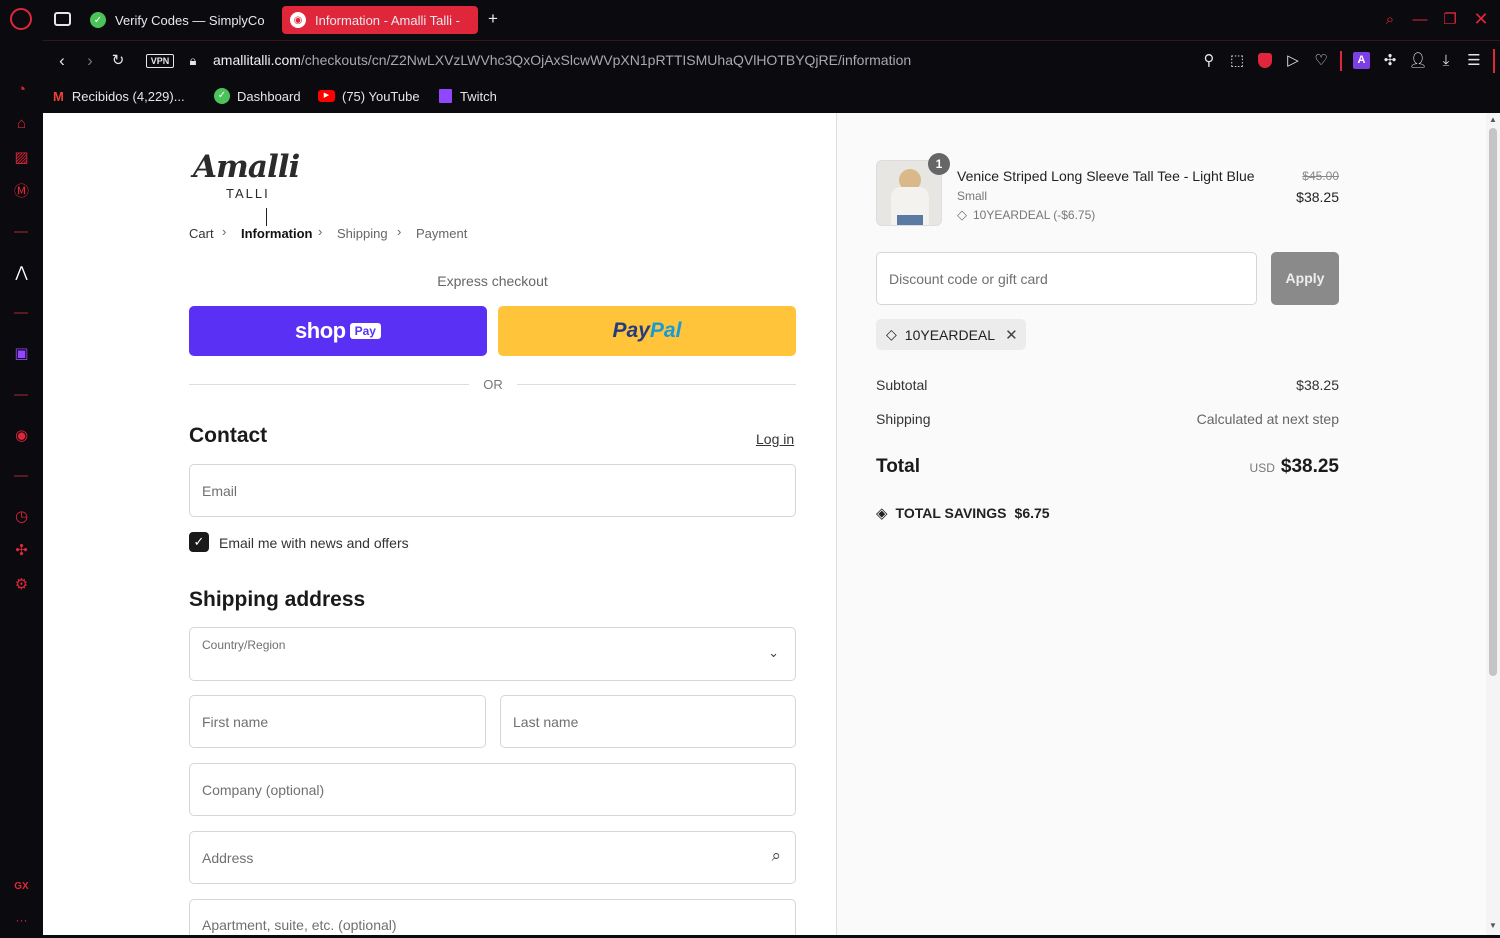 The width and height of the screenshot is (1500, 938). What do you see at coordinates (1239, 467) in the screenshot?
I see `total-value-row: USD $38.25` at bounding box center [1239, 467].